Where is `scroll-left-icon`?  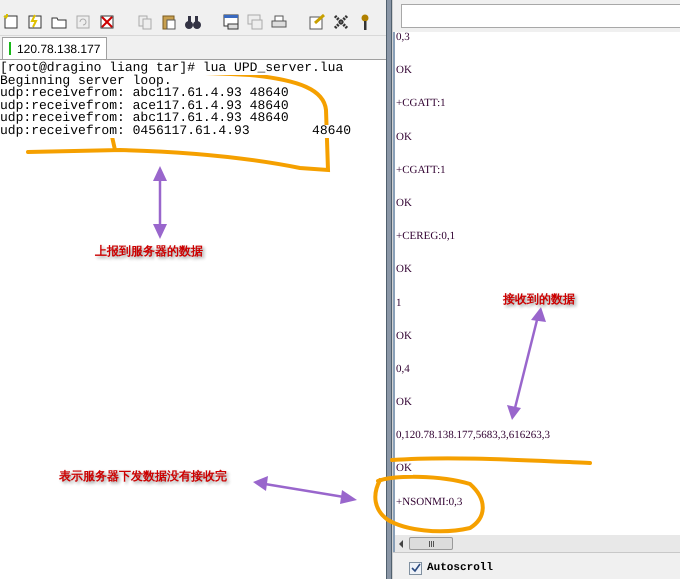 scroll-left-icon is located at coordinates (401, 544).